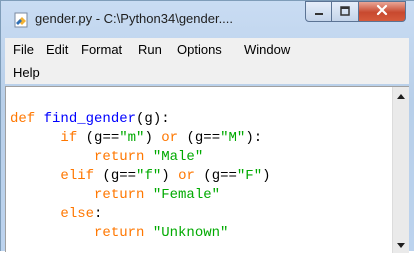  What do you see at coordinates (57, 49) in the screenshot?
I see `menu-edit: Edit` at bounding box center [57, 49].